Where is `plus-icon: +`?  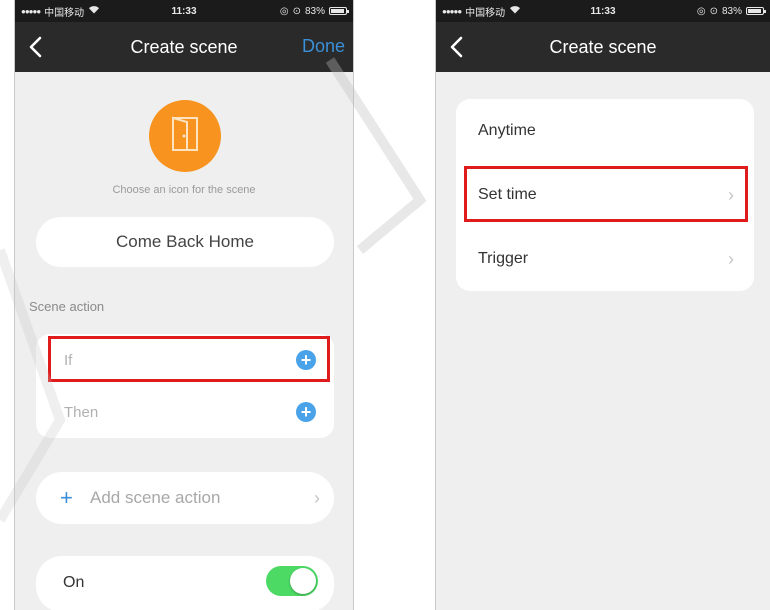 plus-icon: + is located at coordinates (66, 497).